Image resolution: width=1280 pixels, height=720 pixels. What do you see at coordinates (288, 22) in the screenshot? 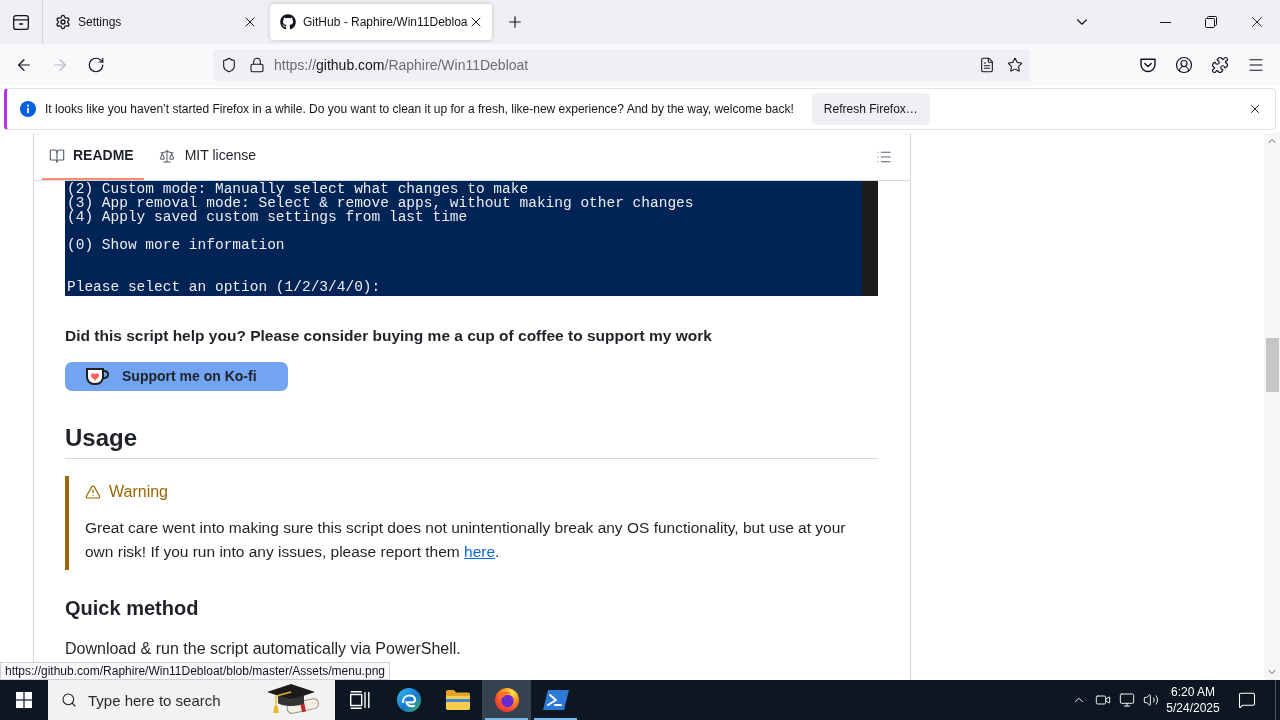
I see `github-icon` at bounding box center [288, 22].